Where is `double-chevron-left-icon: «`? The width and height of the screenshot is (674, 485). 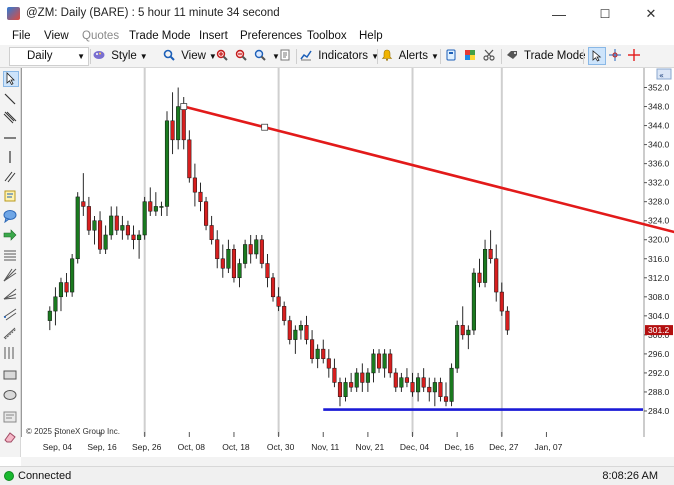 double-chevron-left-icon: « is located at coordinates (661, 75).